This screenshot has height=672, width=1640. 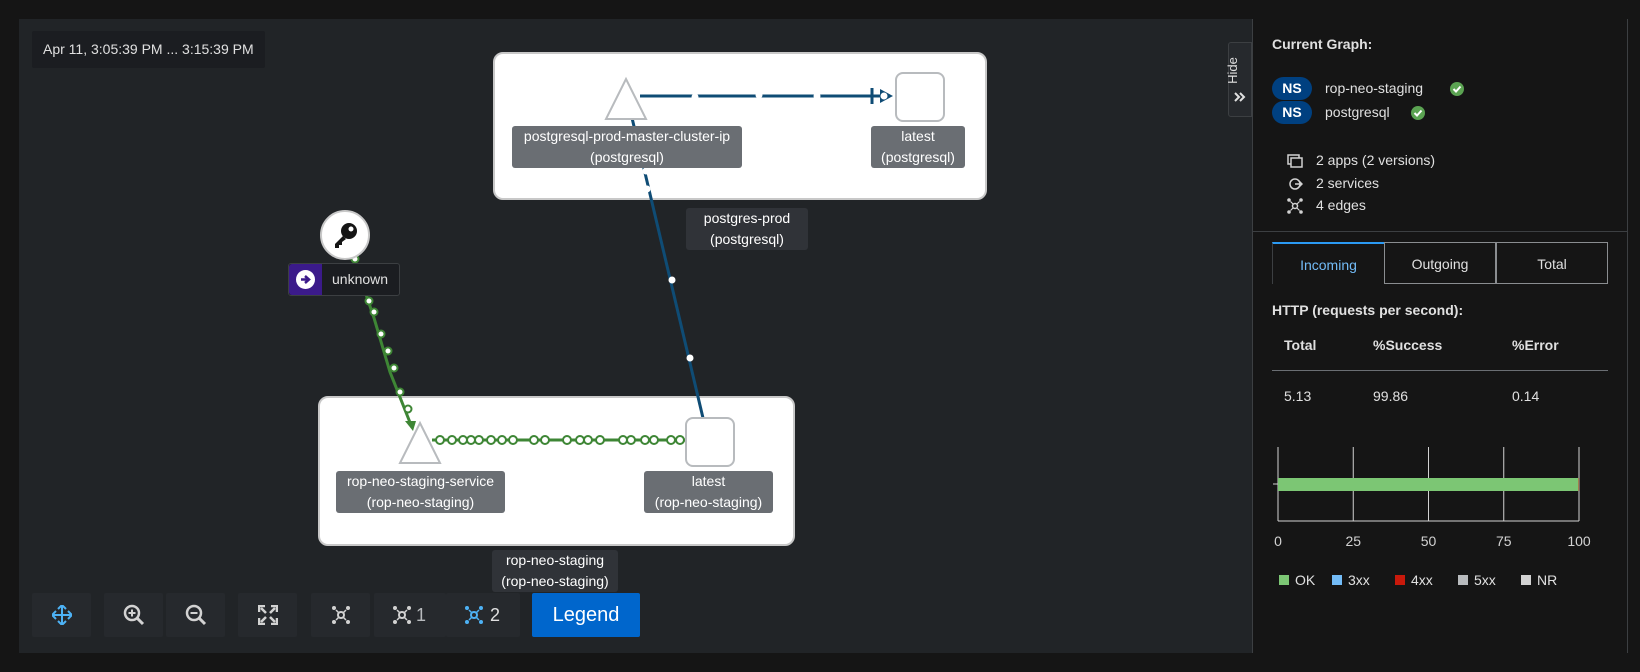 I want to click on zoom-out-icon, so click(x=196, y=615).